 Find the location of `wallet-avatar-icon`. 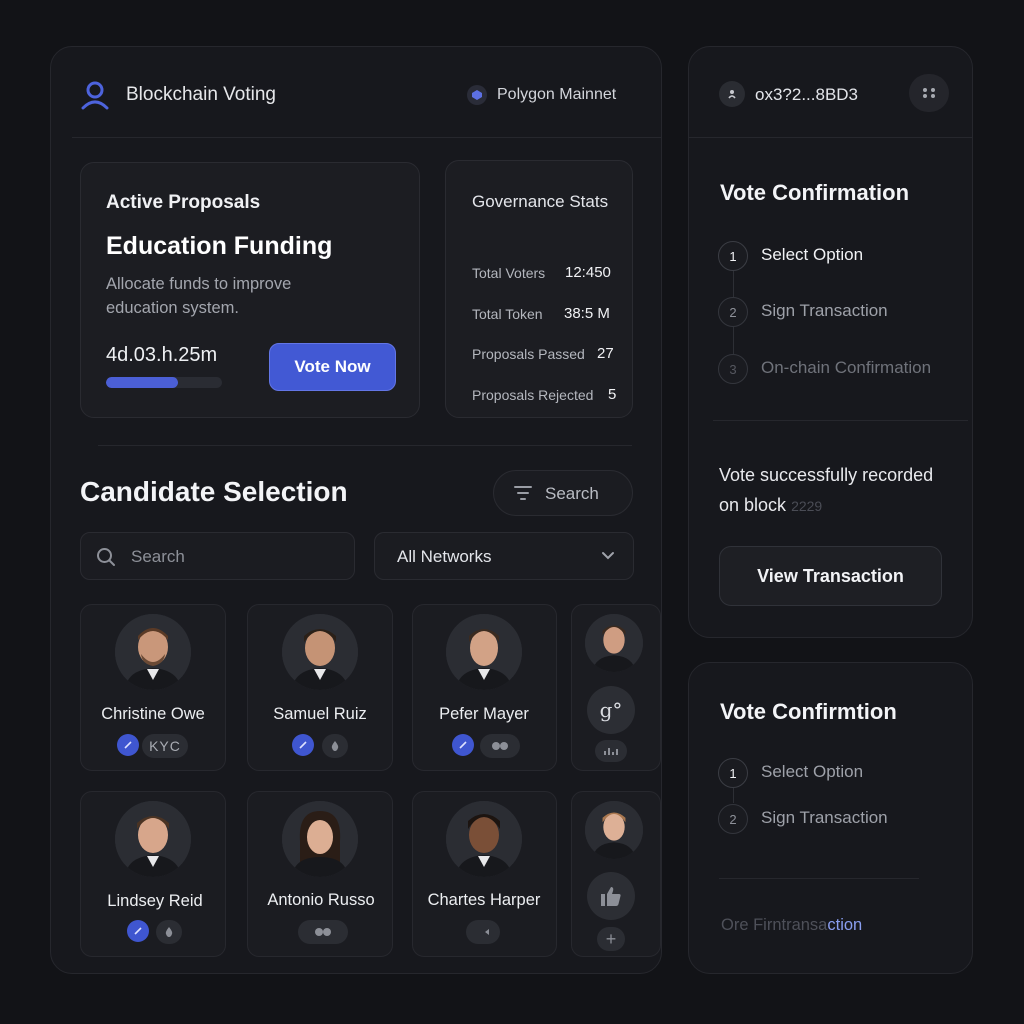

wallet-avatar-icon is located at coordinates (732, 94).